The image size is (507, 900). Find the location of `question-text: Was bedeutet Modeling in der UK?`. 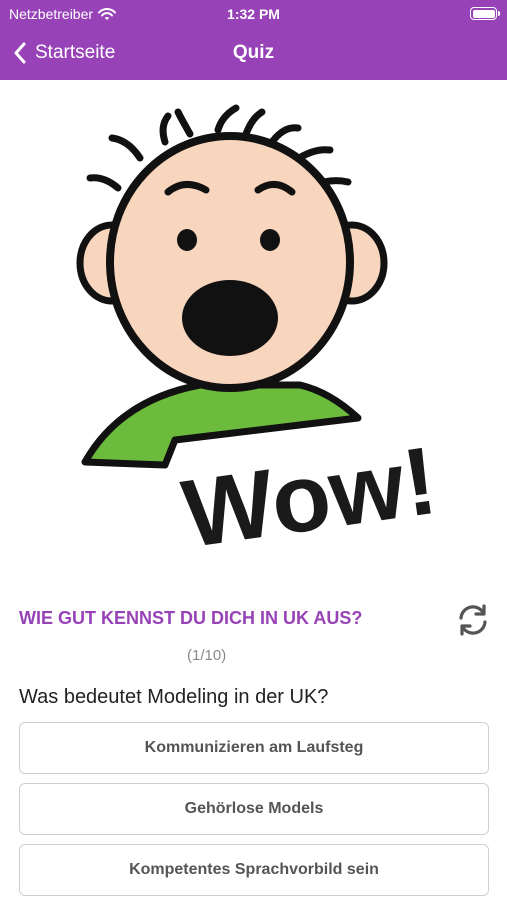

question-text: Was bedeutet Modeling in der UK? is located at coordinates (174, 697).